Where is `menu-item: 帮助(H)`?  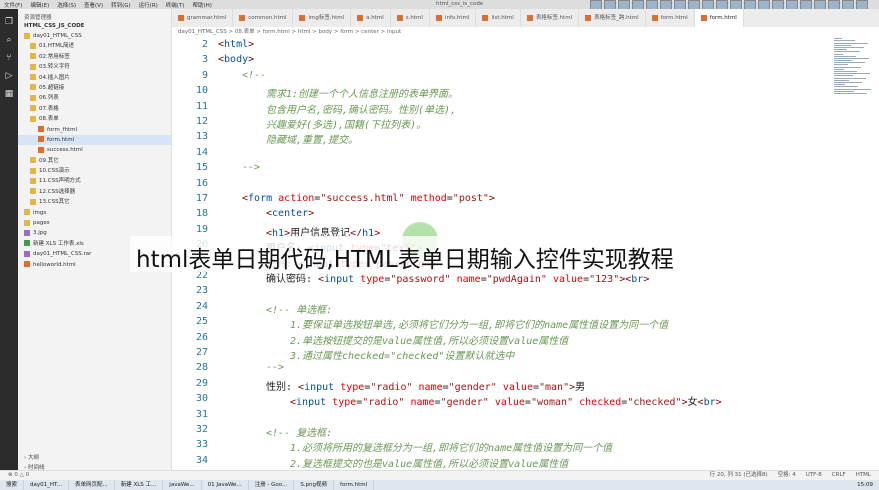
menu-item: 帮助(H) is located at coordinates (201, 5).